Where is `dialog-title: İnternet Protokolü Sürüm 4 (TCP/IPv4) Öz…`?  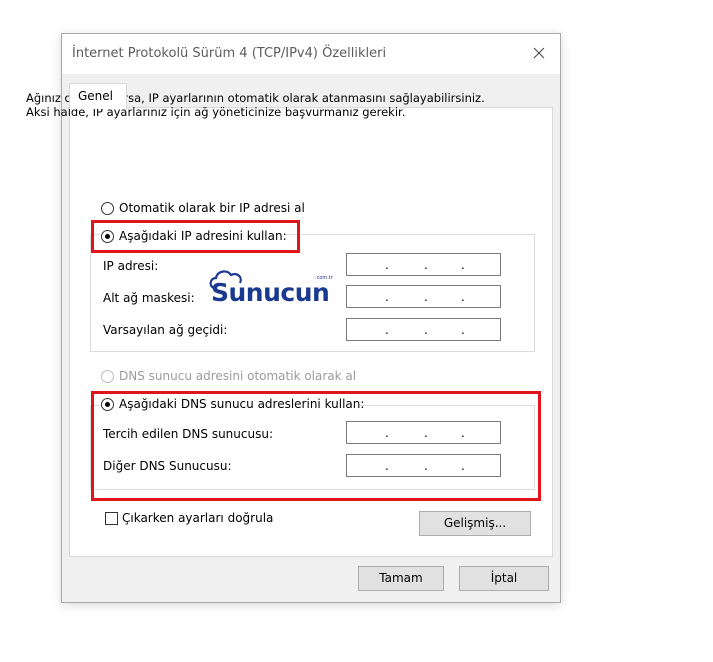 dialog-title: İnternet Protokolü Sürüm 4 (TCP/IPv4) Öz… is located at coordinates (229, 53).